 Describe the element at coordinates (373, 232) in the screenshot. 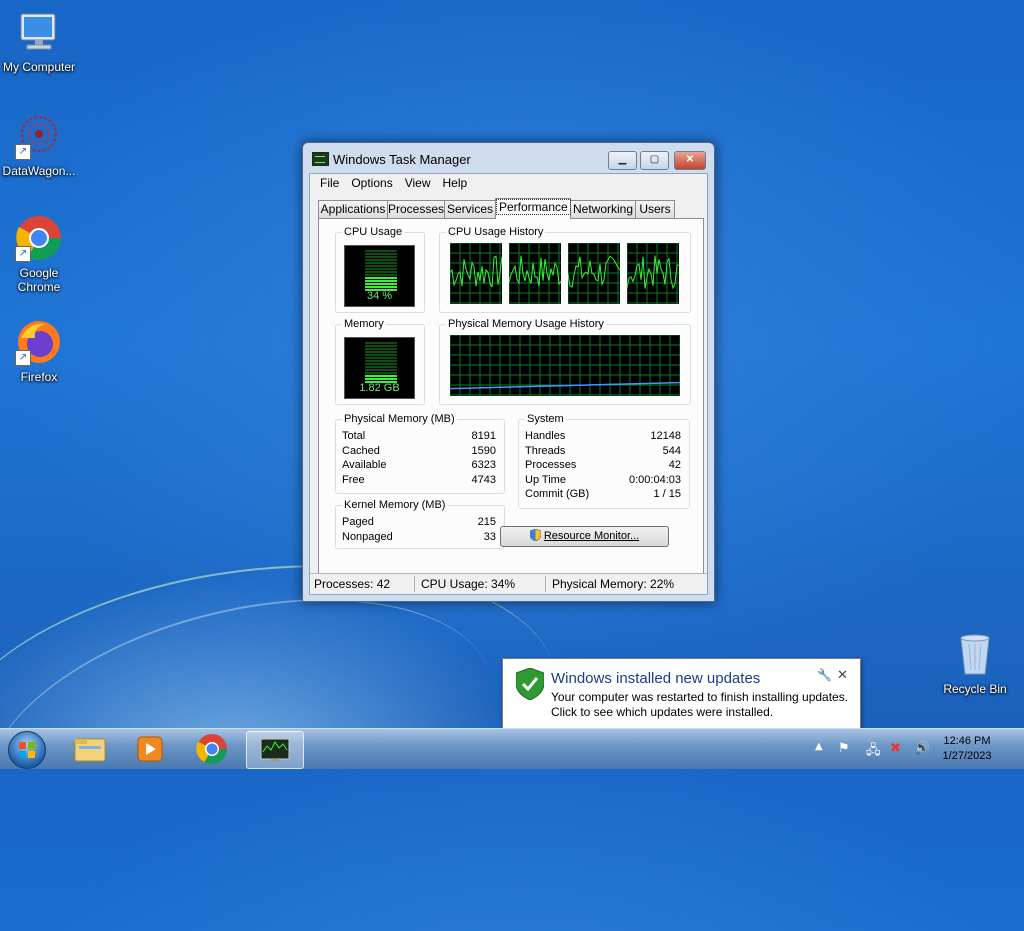

I see `cpu-usage-label: CPU Usage` at that location.